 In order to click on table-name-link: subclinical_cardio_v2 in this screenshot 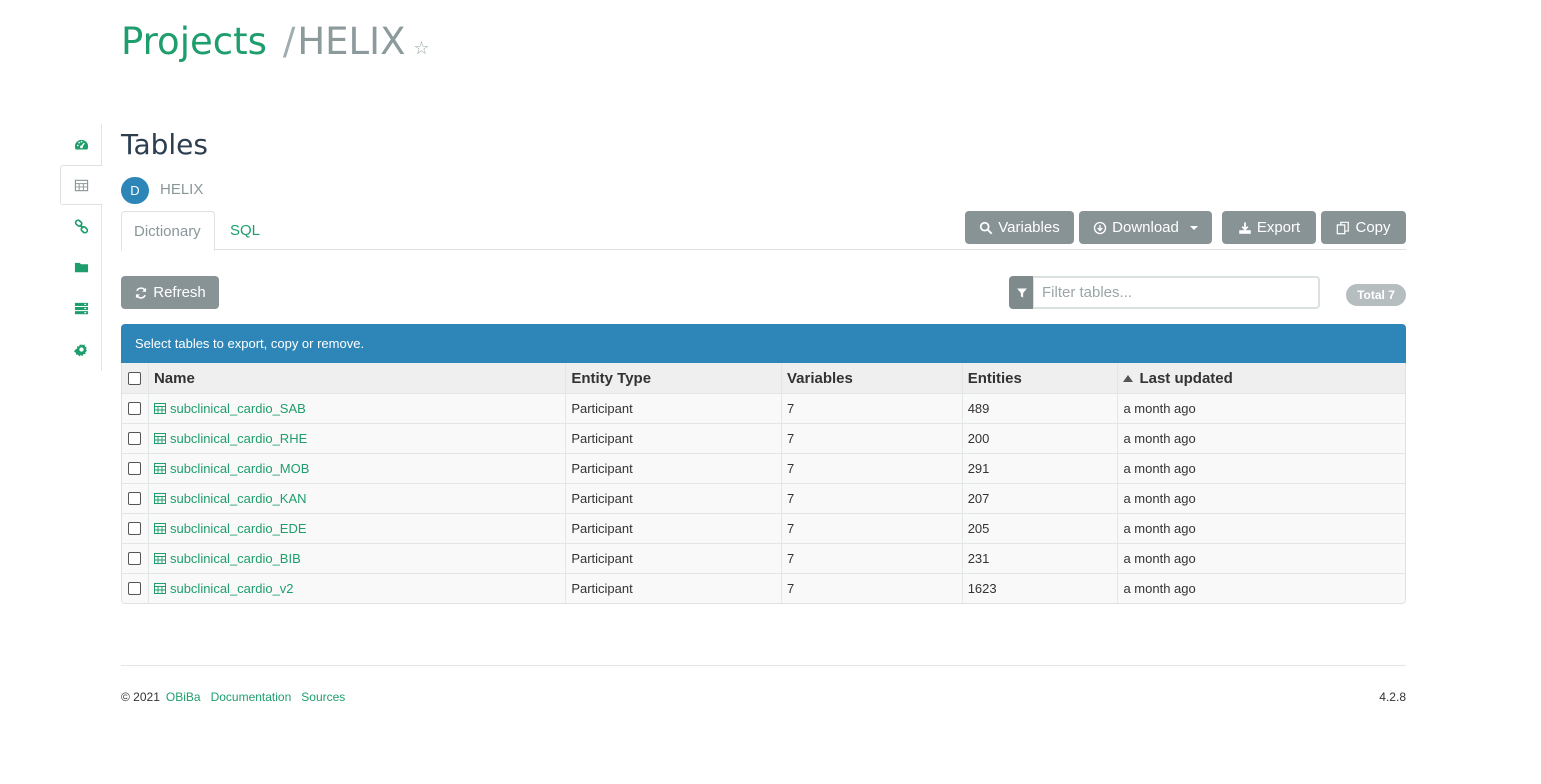, I will do `click(223, 588)`.